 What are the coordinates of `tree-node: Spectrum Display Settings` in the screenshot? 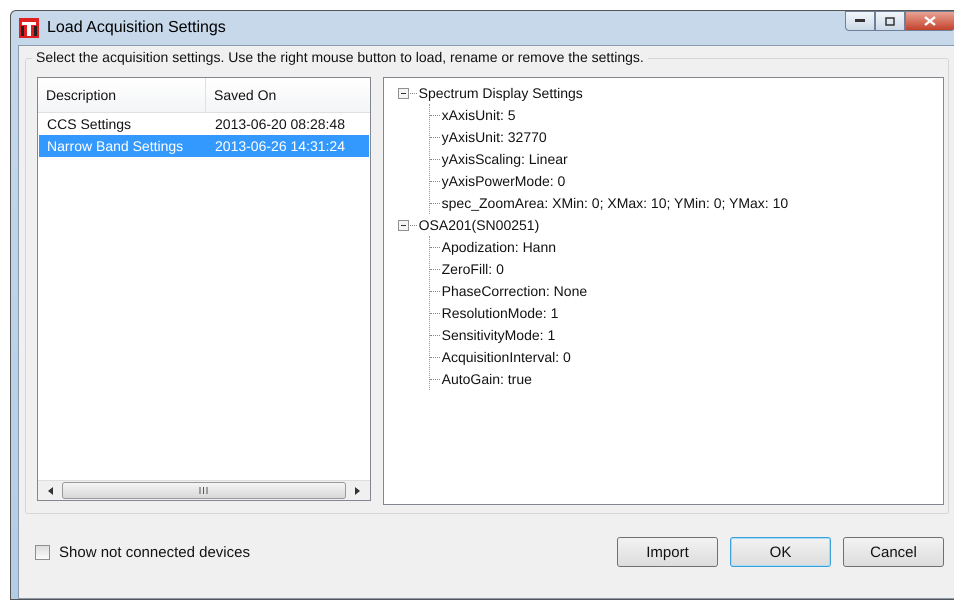 It's located at (500, 93).